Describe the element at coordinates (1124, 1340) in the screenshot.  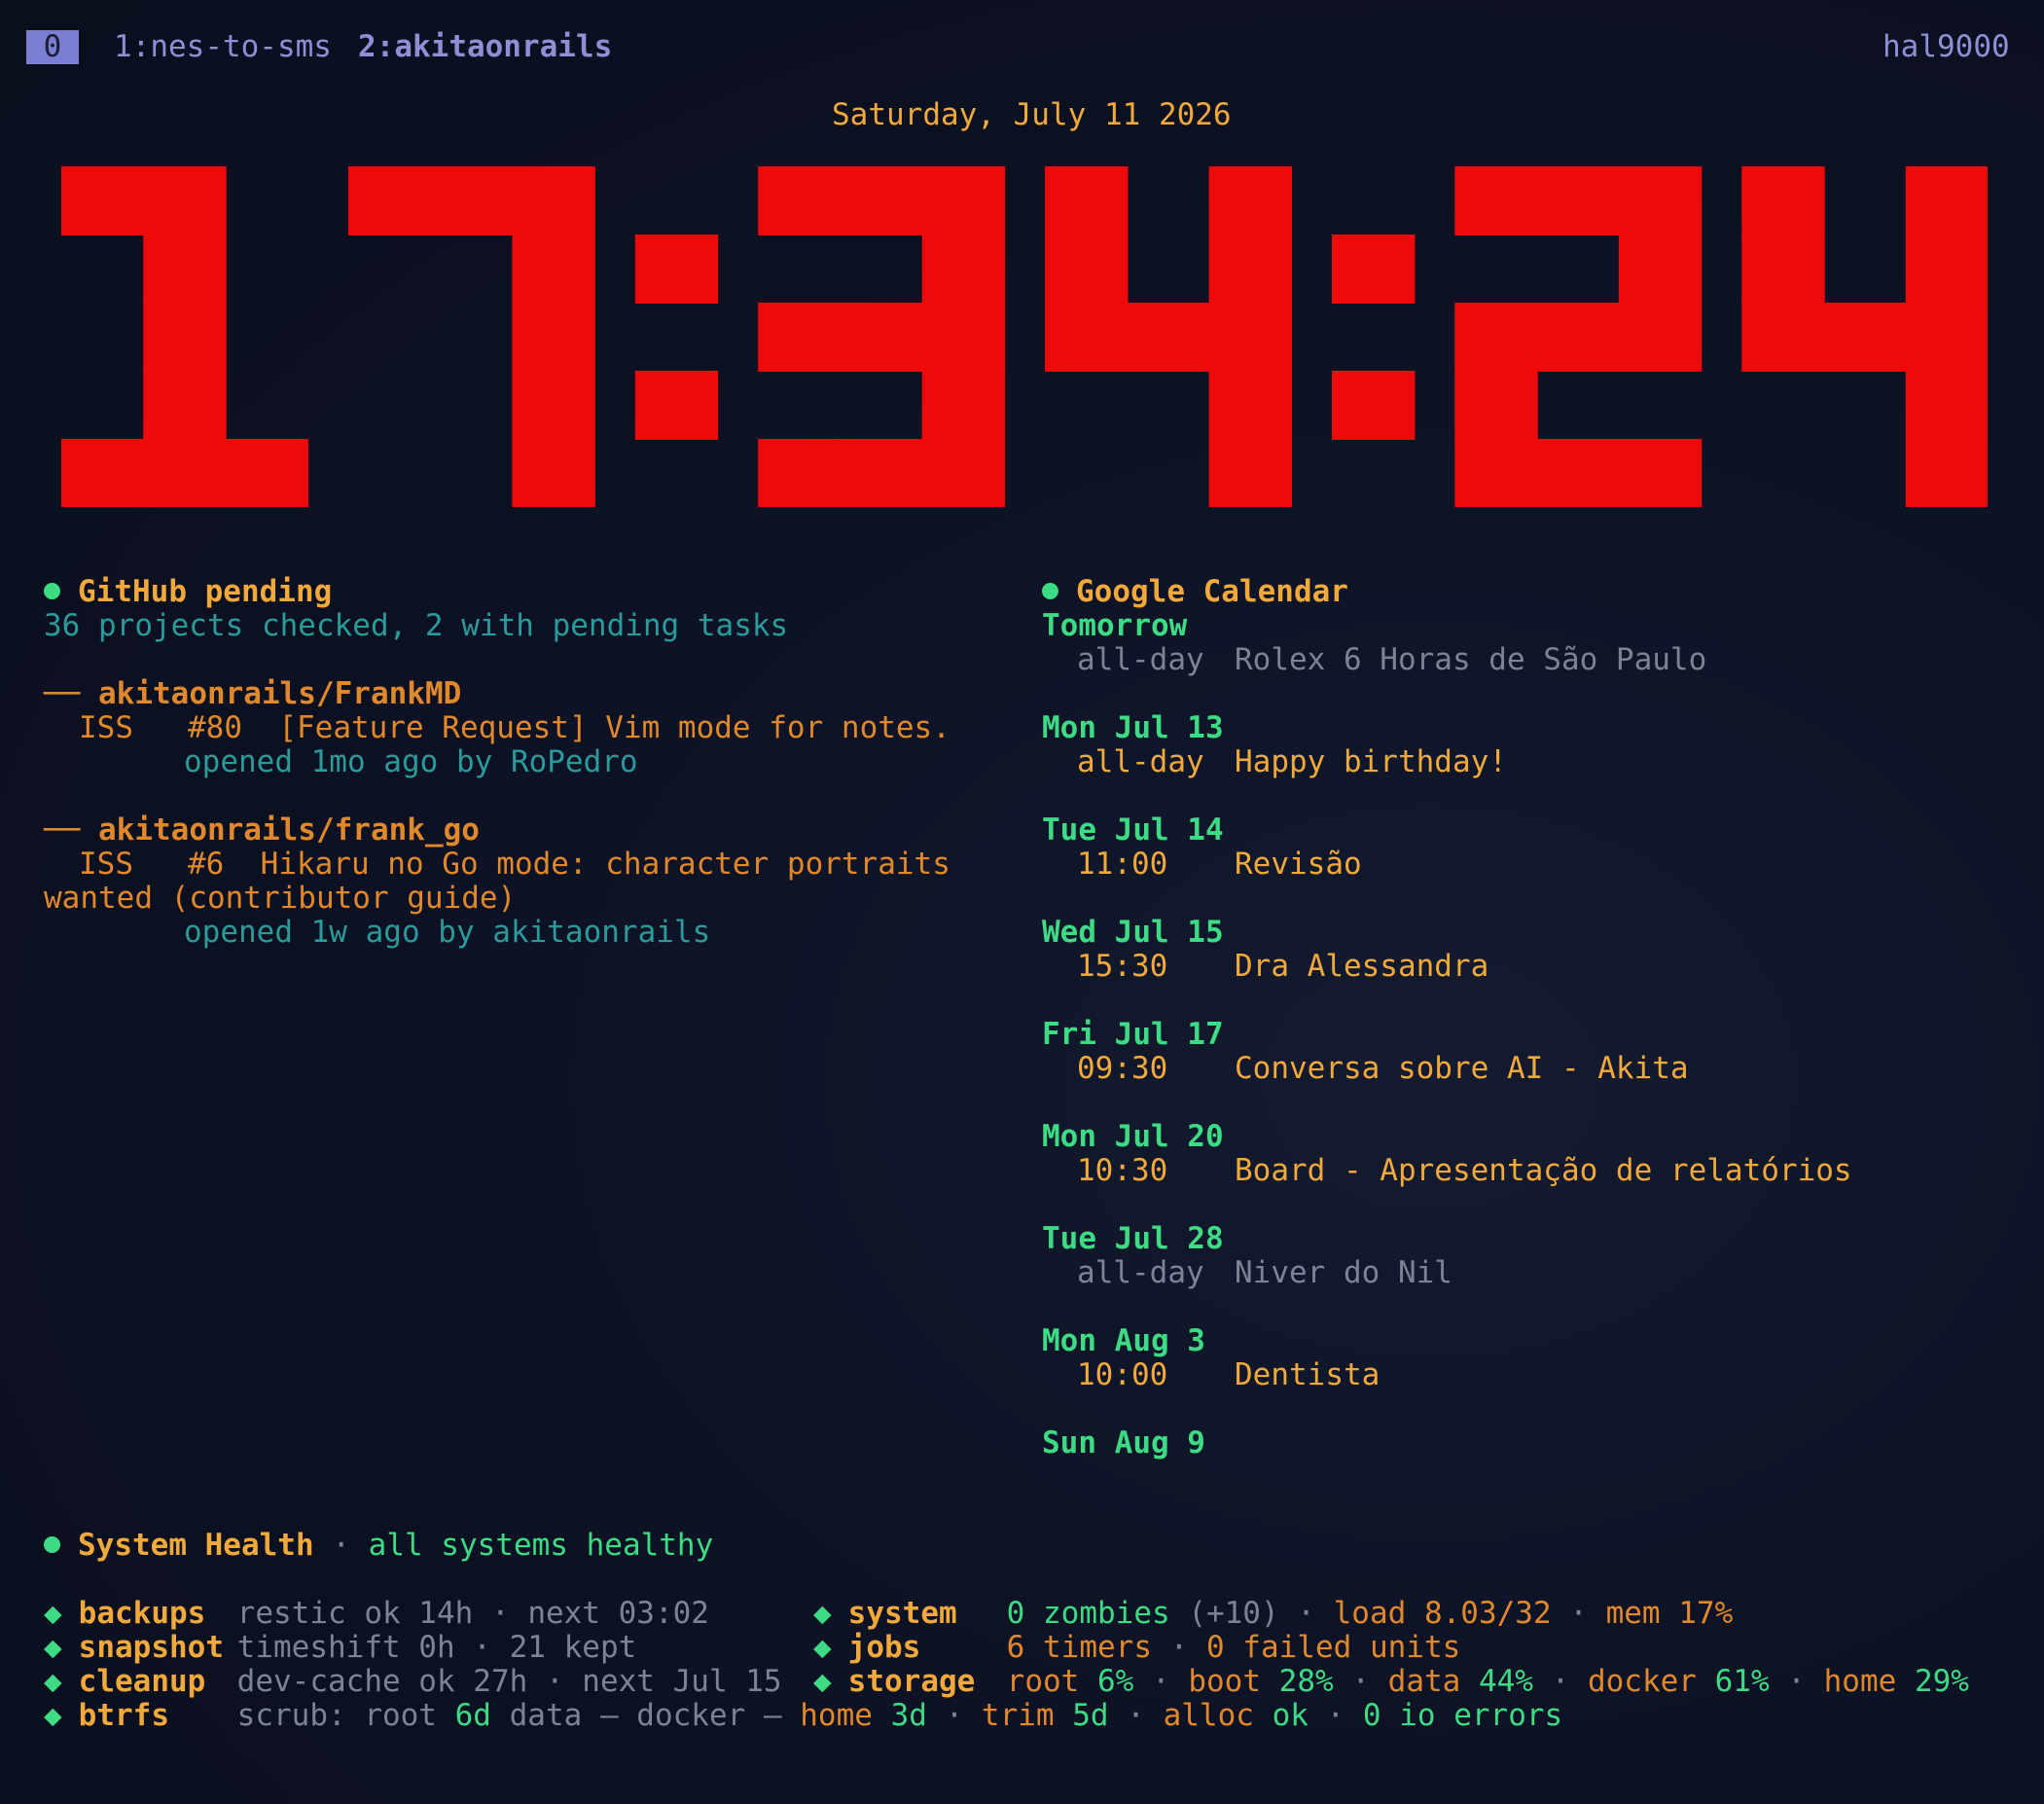
I see `calendar-day: Mon Aug 3` at that location.